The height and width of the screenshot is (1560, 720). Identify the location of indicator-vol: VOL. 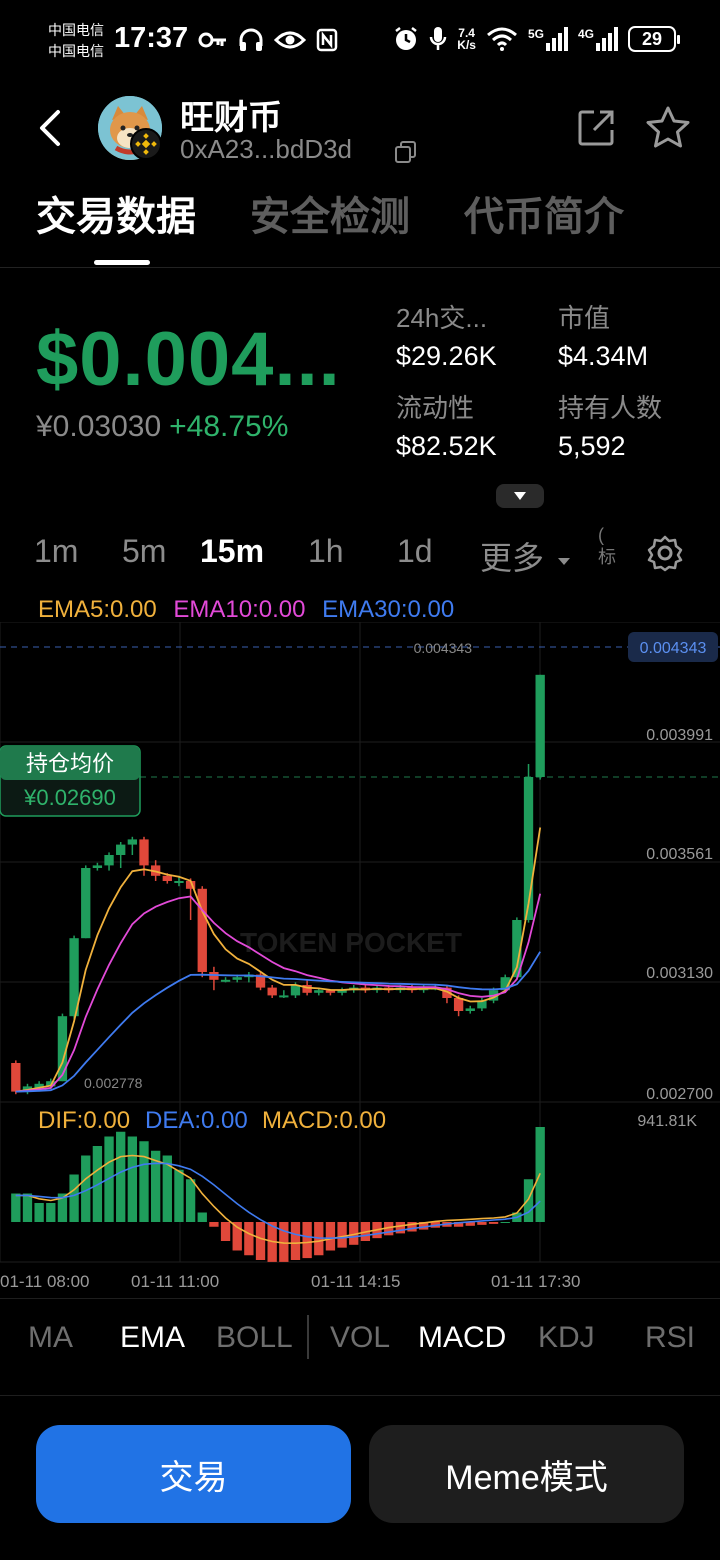
(360, 1338).